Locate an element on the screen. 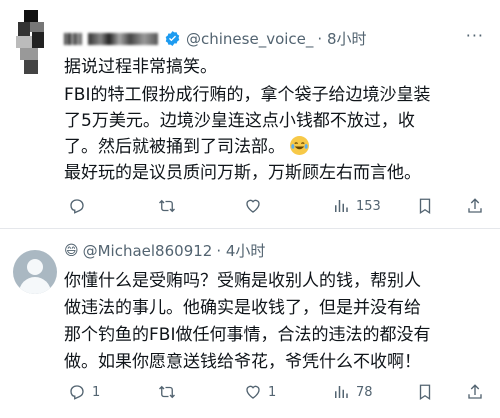 This screenshot has width=500, height=418. like-button: 1 is located at coordinates (260, 392).